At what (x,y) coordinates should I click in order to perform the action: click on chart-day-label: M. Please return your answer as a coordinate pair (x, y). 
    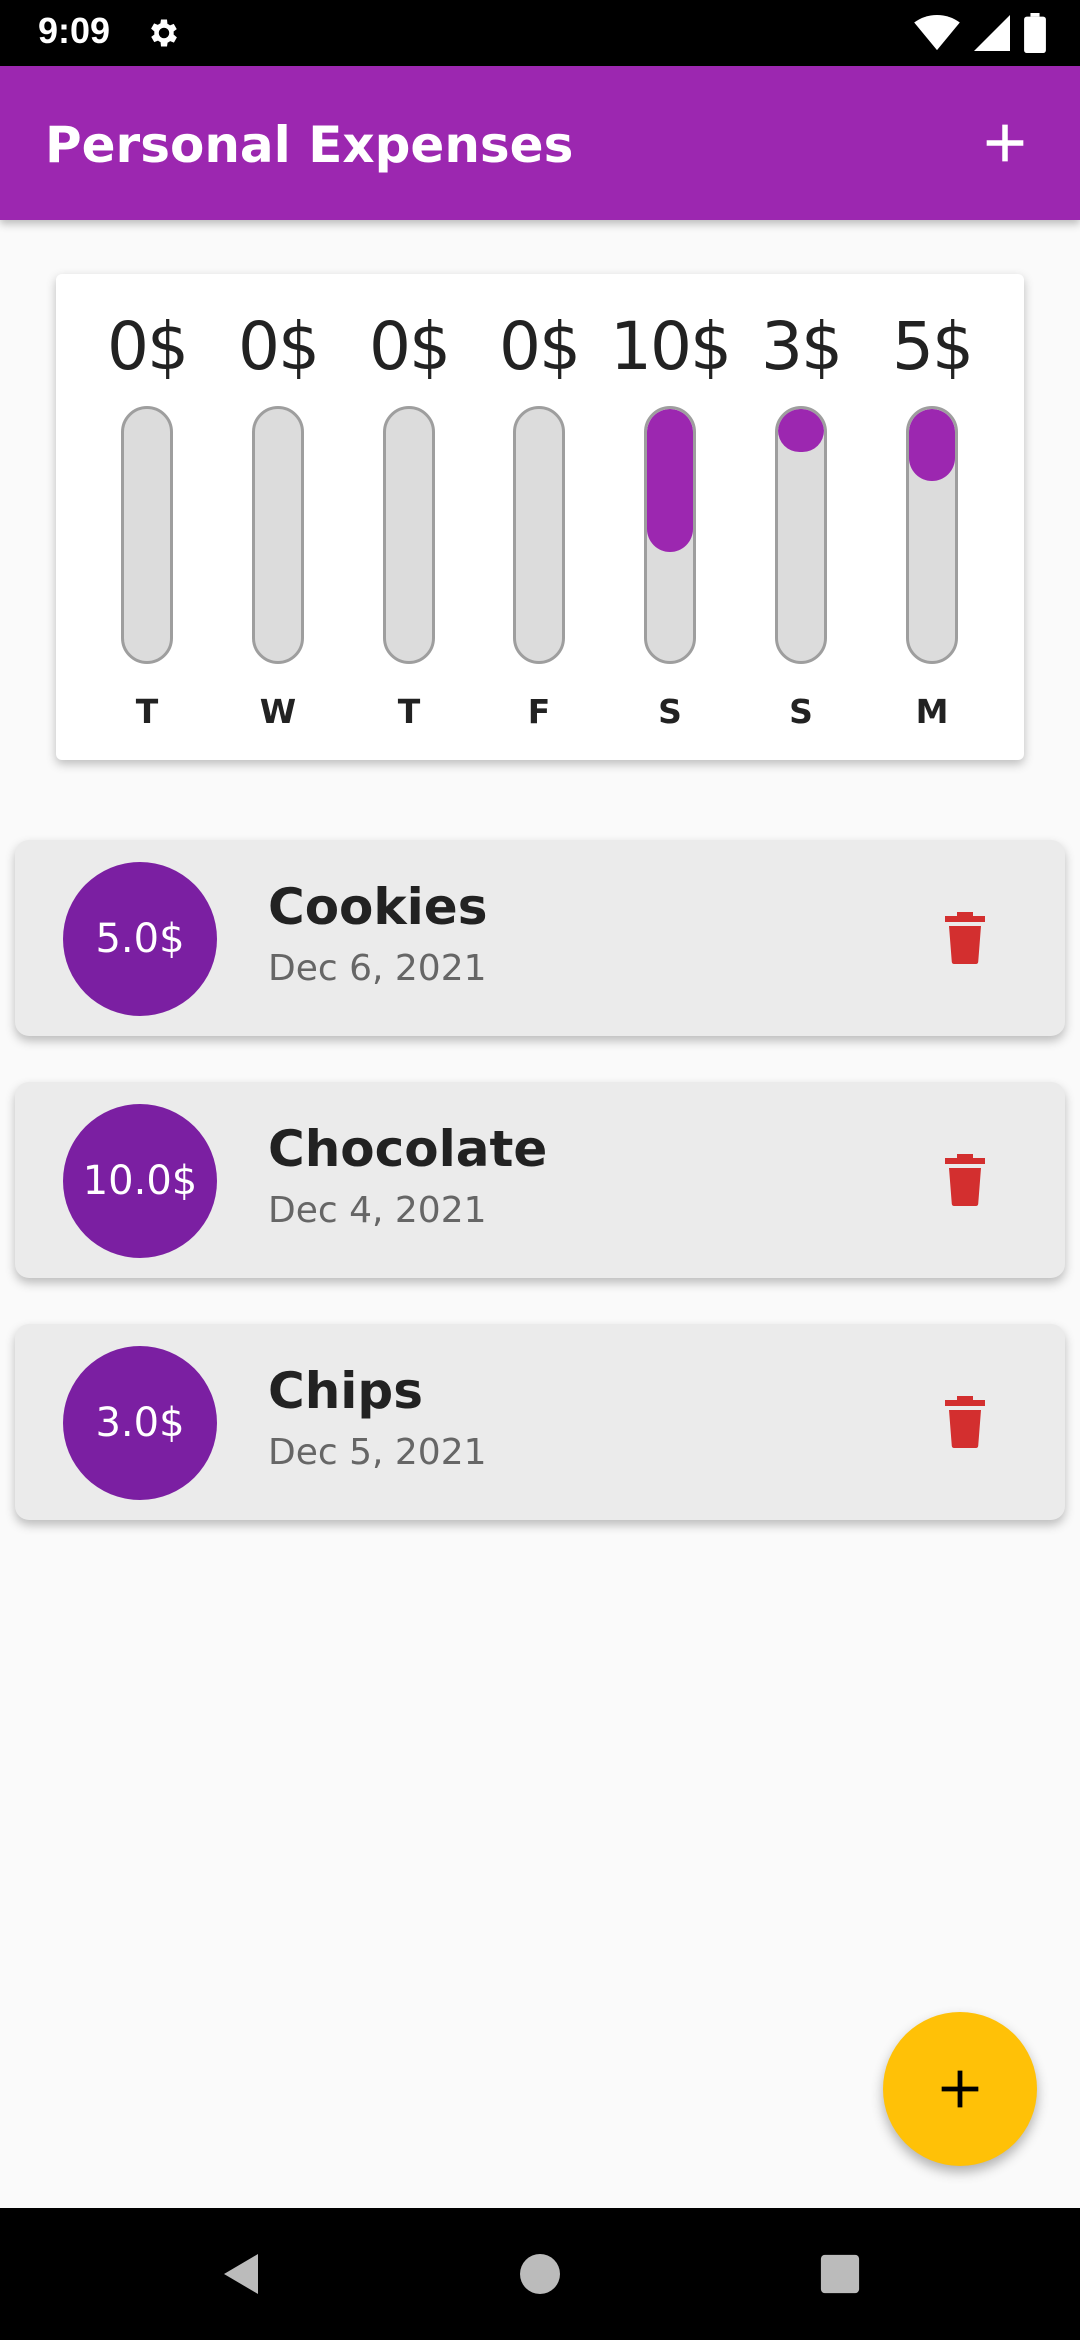
    Looking at the image, I should click on (932, 711).